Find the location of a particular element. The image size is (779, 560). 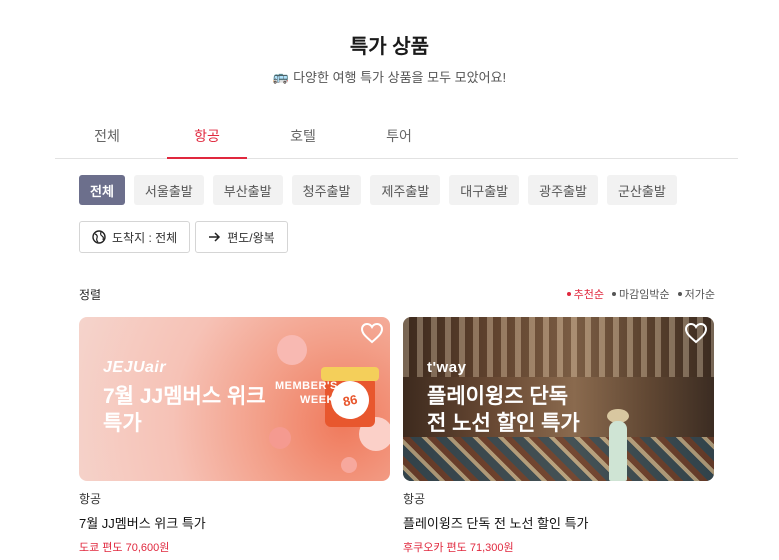

departure-chips: 전체 서울출발 부산출발 청주출발 제주출발 대구출발 광주출발 군산출발 is located at coordinates (378, 190).